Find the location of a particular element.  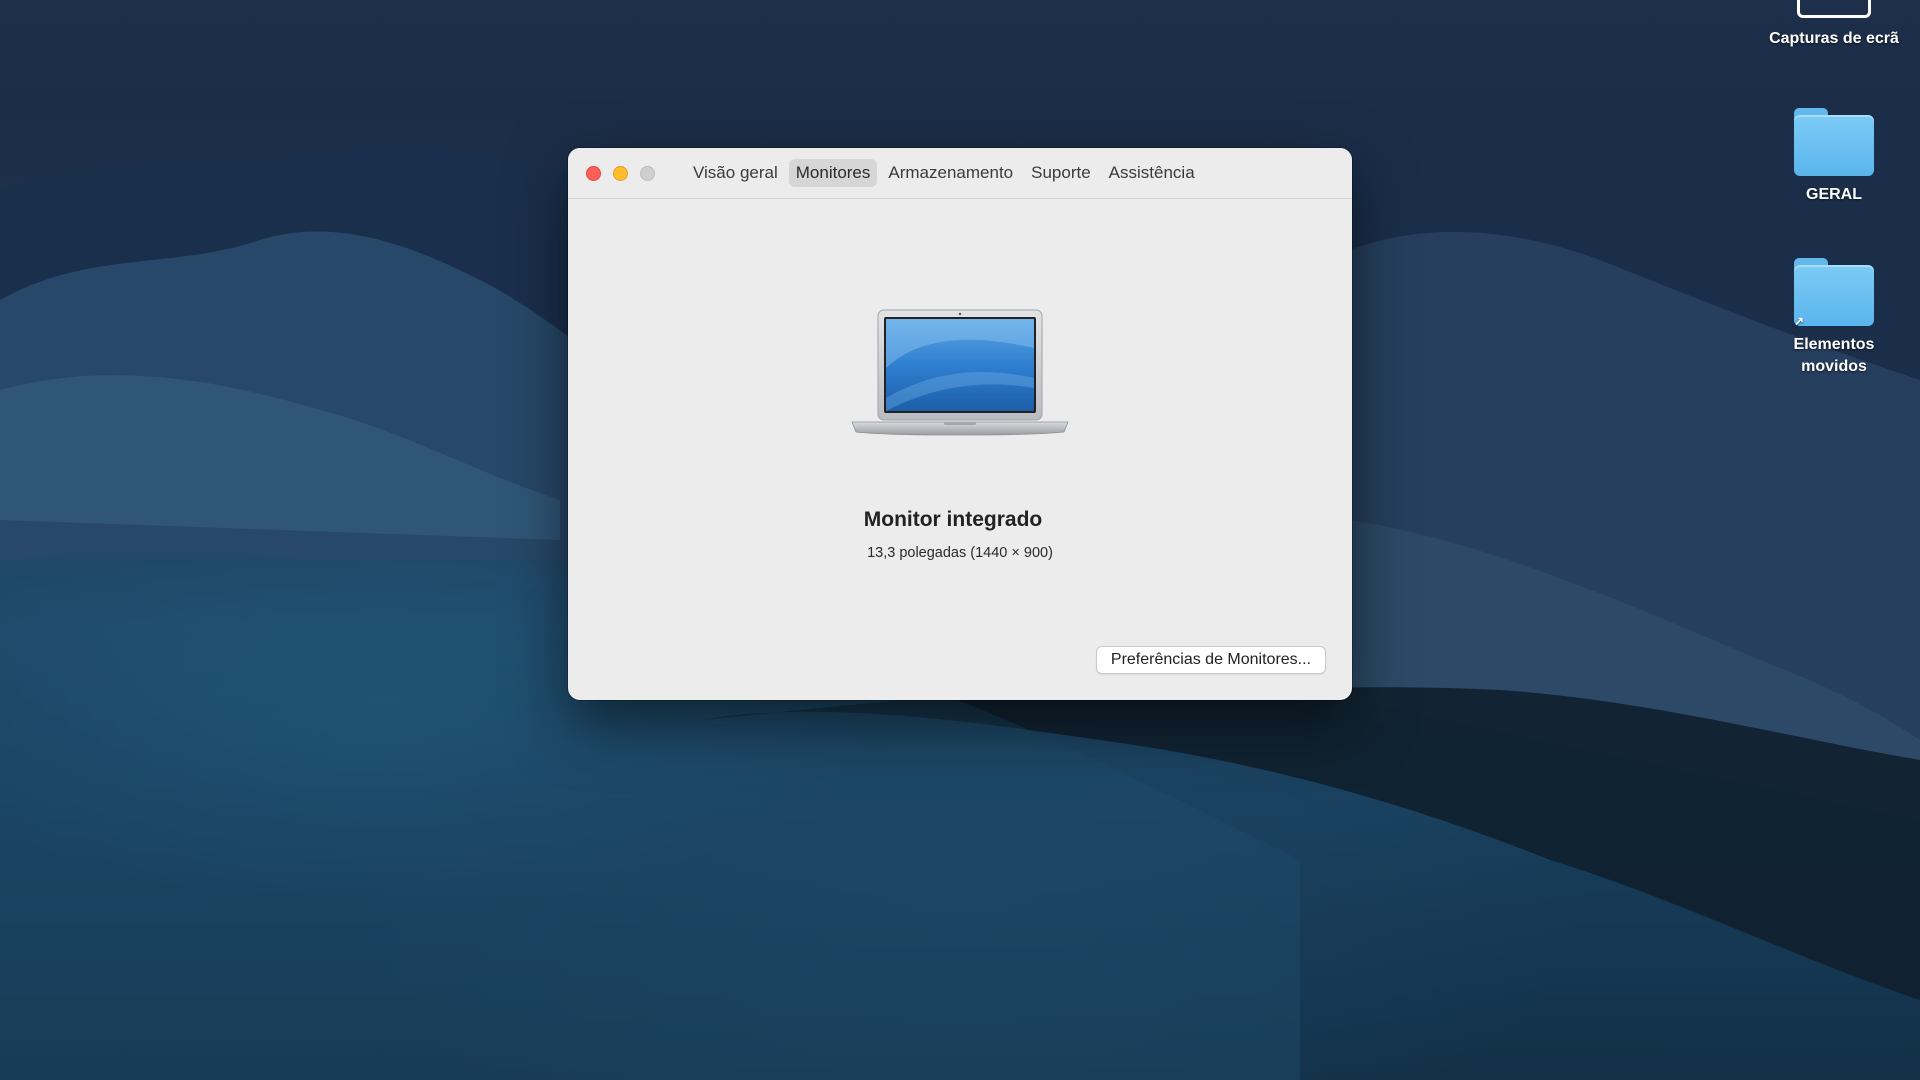

alias-folder-icon: ↗ is located at coordinates (1833, 293).